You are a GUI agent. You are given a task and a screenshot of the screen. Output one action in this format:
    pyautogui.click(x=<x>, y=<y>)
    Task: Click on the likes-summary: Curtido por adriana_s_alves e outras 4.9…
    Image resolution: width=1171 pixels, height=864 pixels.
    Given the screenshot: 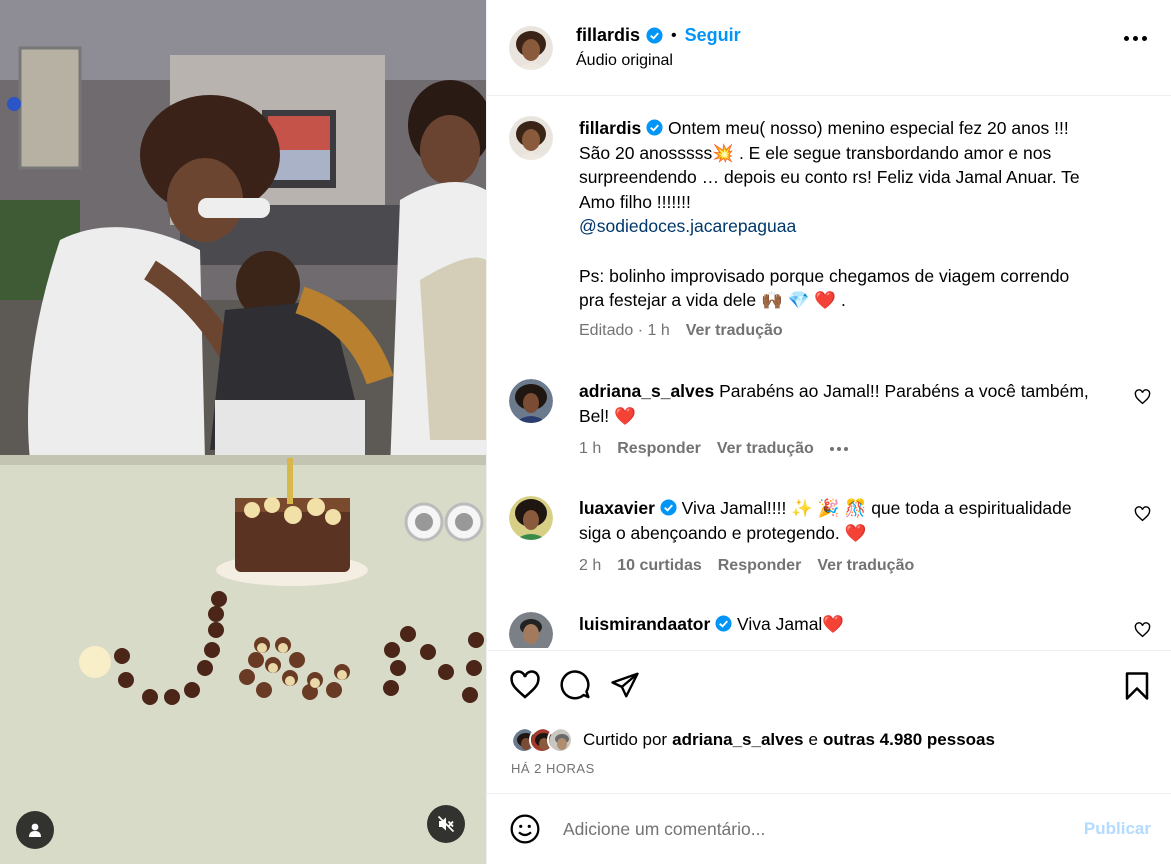 What is the action you would take?
    pyautogui.click(x=753, y=740)
    